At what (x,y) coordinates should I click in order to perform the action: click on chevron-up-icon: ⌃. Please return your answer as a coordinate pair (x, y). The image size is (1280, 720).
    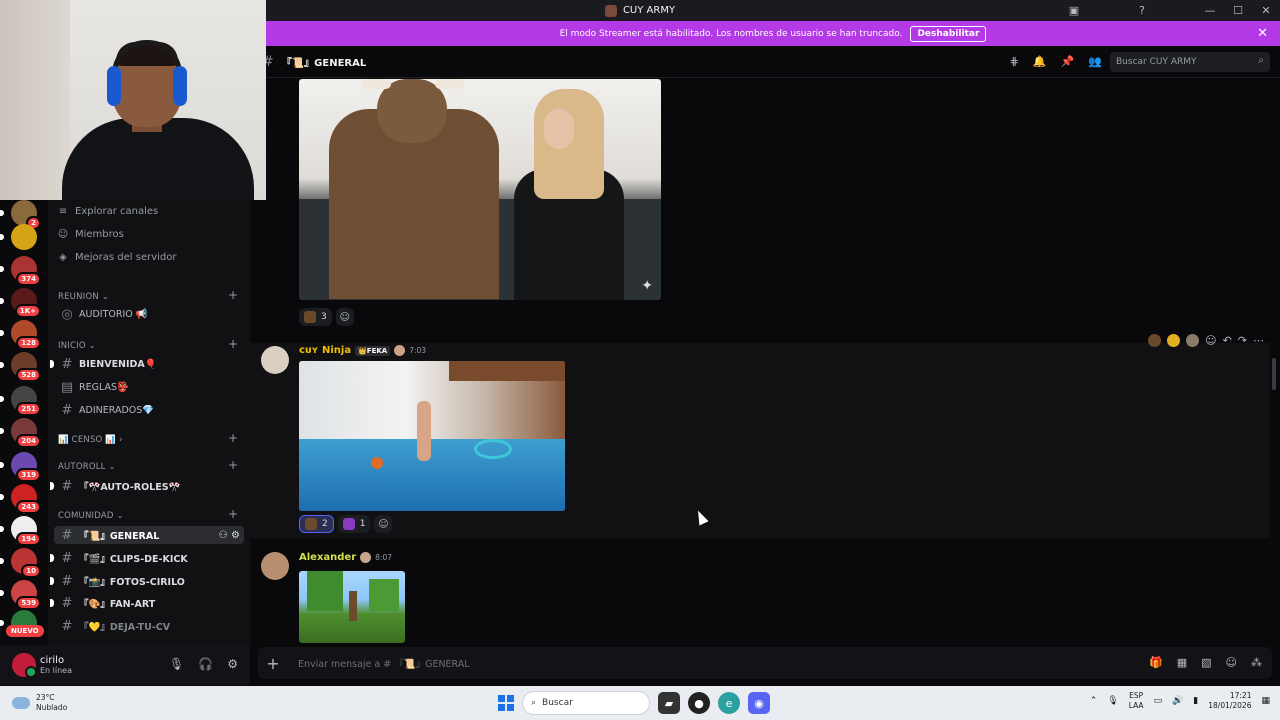
    Looking at the image, I should click on (1094, 701).